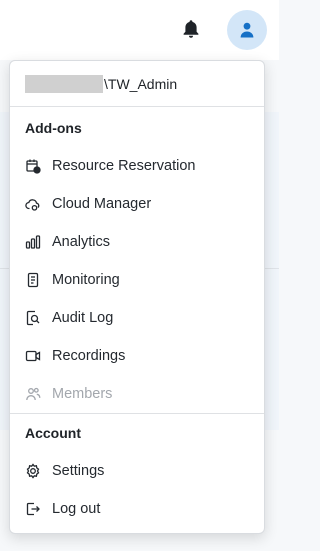  What do you see at coordinates (137, 280) in the screenshot?
I see `menu-item-monitoring: Monitoring` at bounding box center [137, 280].